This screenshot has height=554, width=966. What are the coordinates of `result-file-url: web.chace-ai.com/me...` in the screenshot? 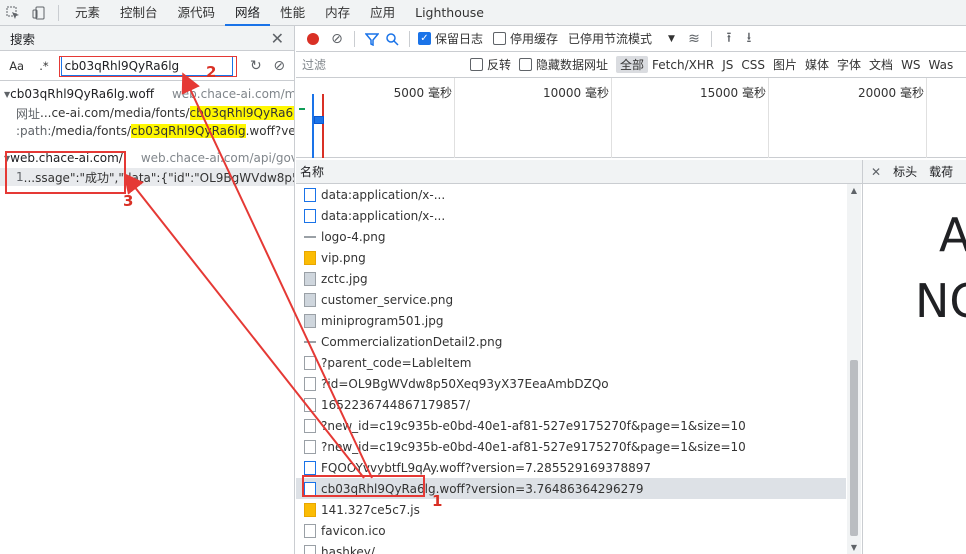 It's located at (232, 94).